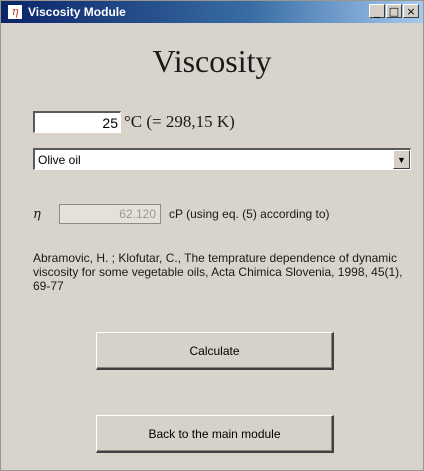 The width and height of the screenshot is (424, 471). I want to click on page-title: Viscosity, so click(212, 61).